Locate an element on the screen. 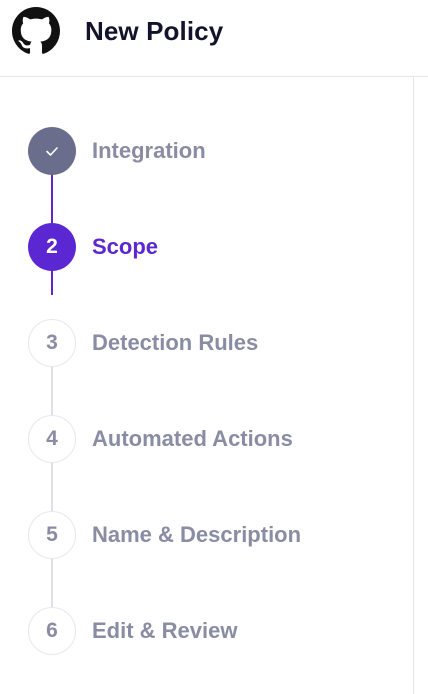  page-header: New Policy is located at coordinates (214, 38).